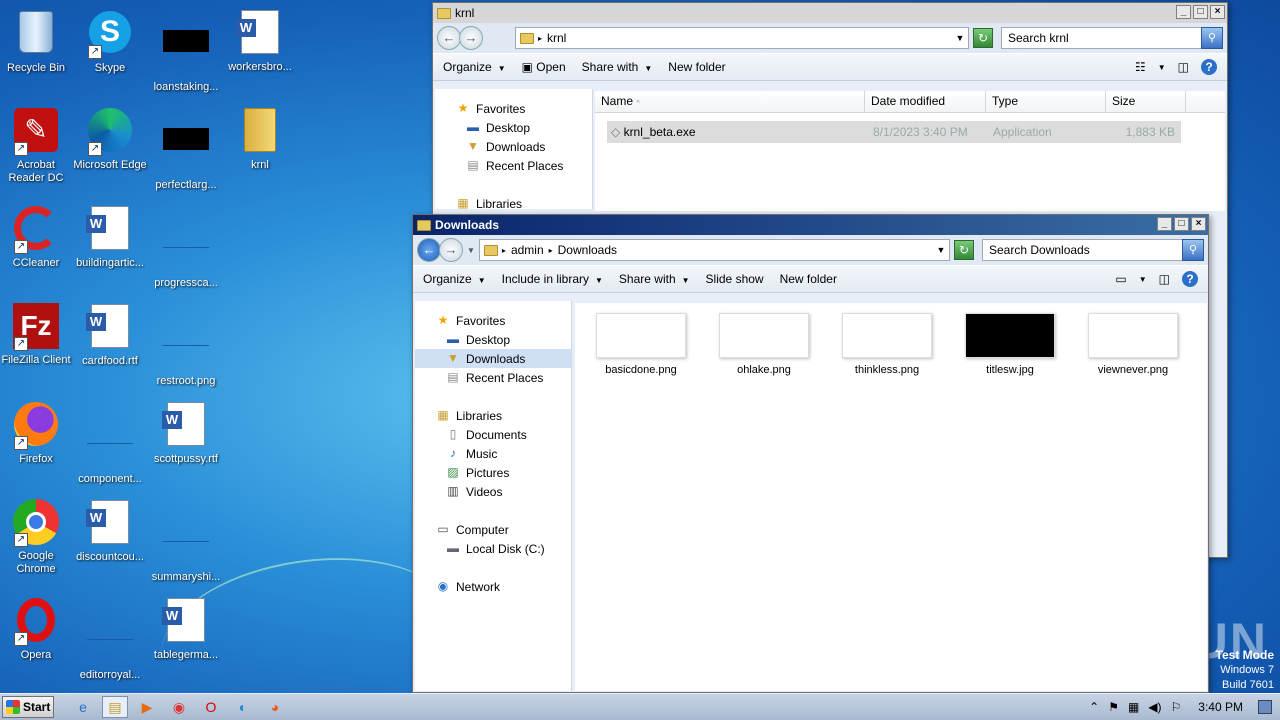 The height and width of the screenshot is (720, 1280). What do you see at coordinates (1146, 101) in the screenshot?
I see `column-size: Size` at bounding box center [1146, 101].